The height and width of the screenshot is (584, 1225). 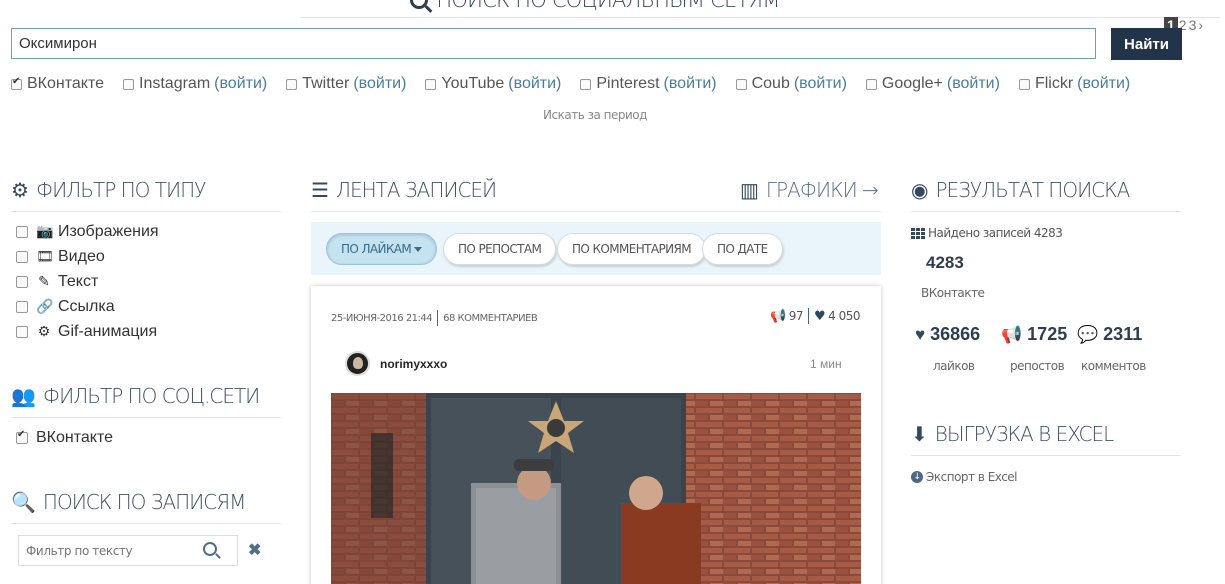 What do you see at coordinates (382, 318) in the screenshot?
I see `post-date: 25-ИЮНЯ-2016 21:44` at bounding box center [382, 318].